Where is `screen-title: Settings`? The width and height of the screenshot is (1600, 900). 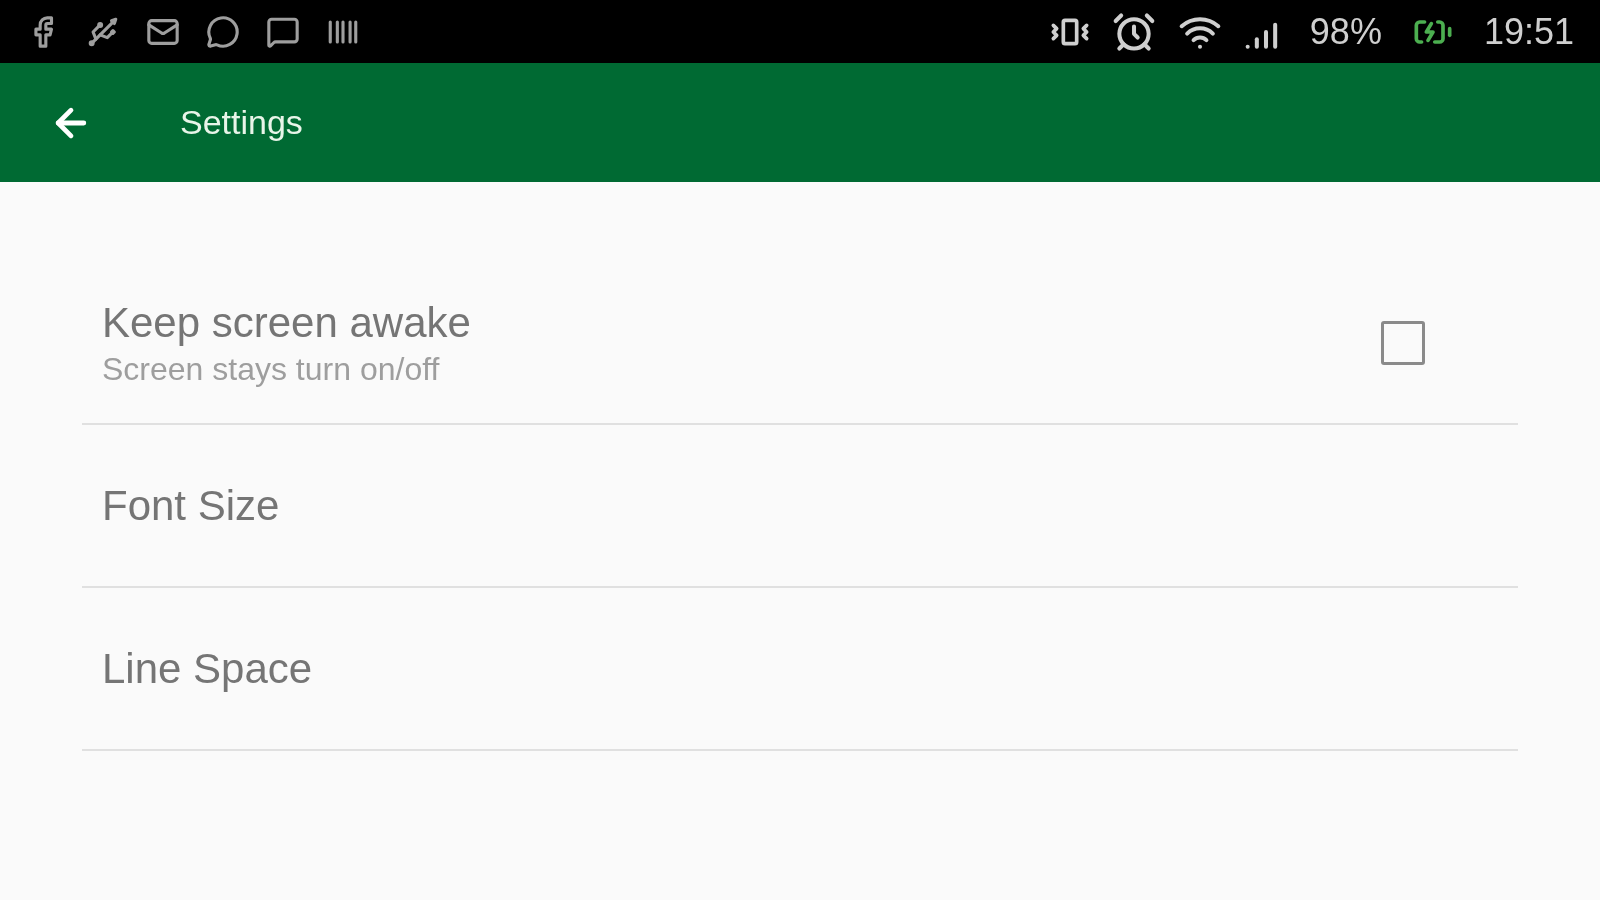
screen-title: Settings is located at coordinates (241, 122).